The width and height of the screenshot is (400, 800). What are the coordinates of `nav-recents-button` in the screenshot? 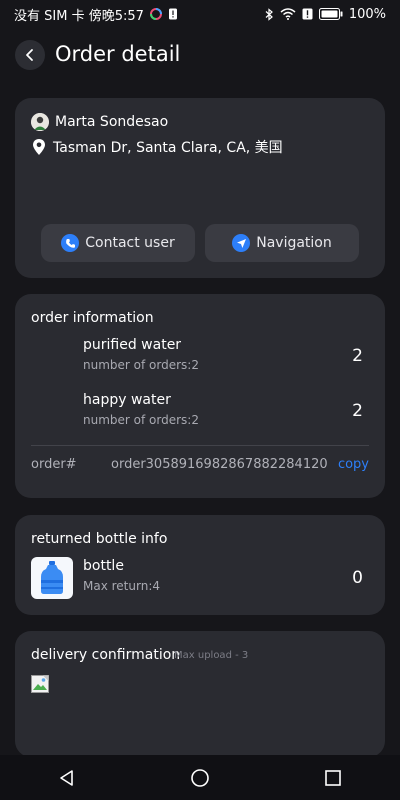 It's located at (333, 778).